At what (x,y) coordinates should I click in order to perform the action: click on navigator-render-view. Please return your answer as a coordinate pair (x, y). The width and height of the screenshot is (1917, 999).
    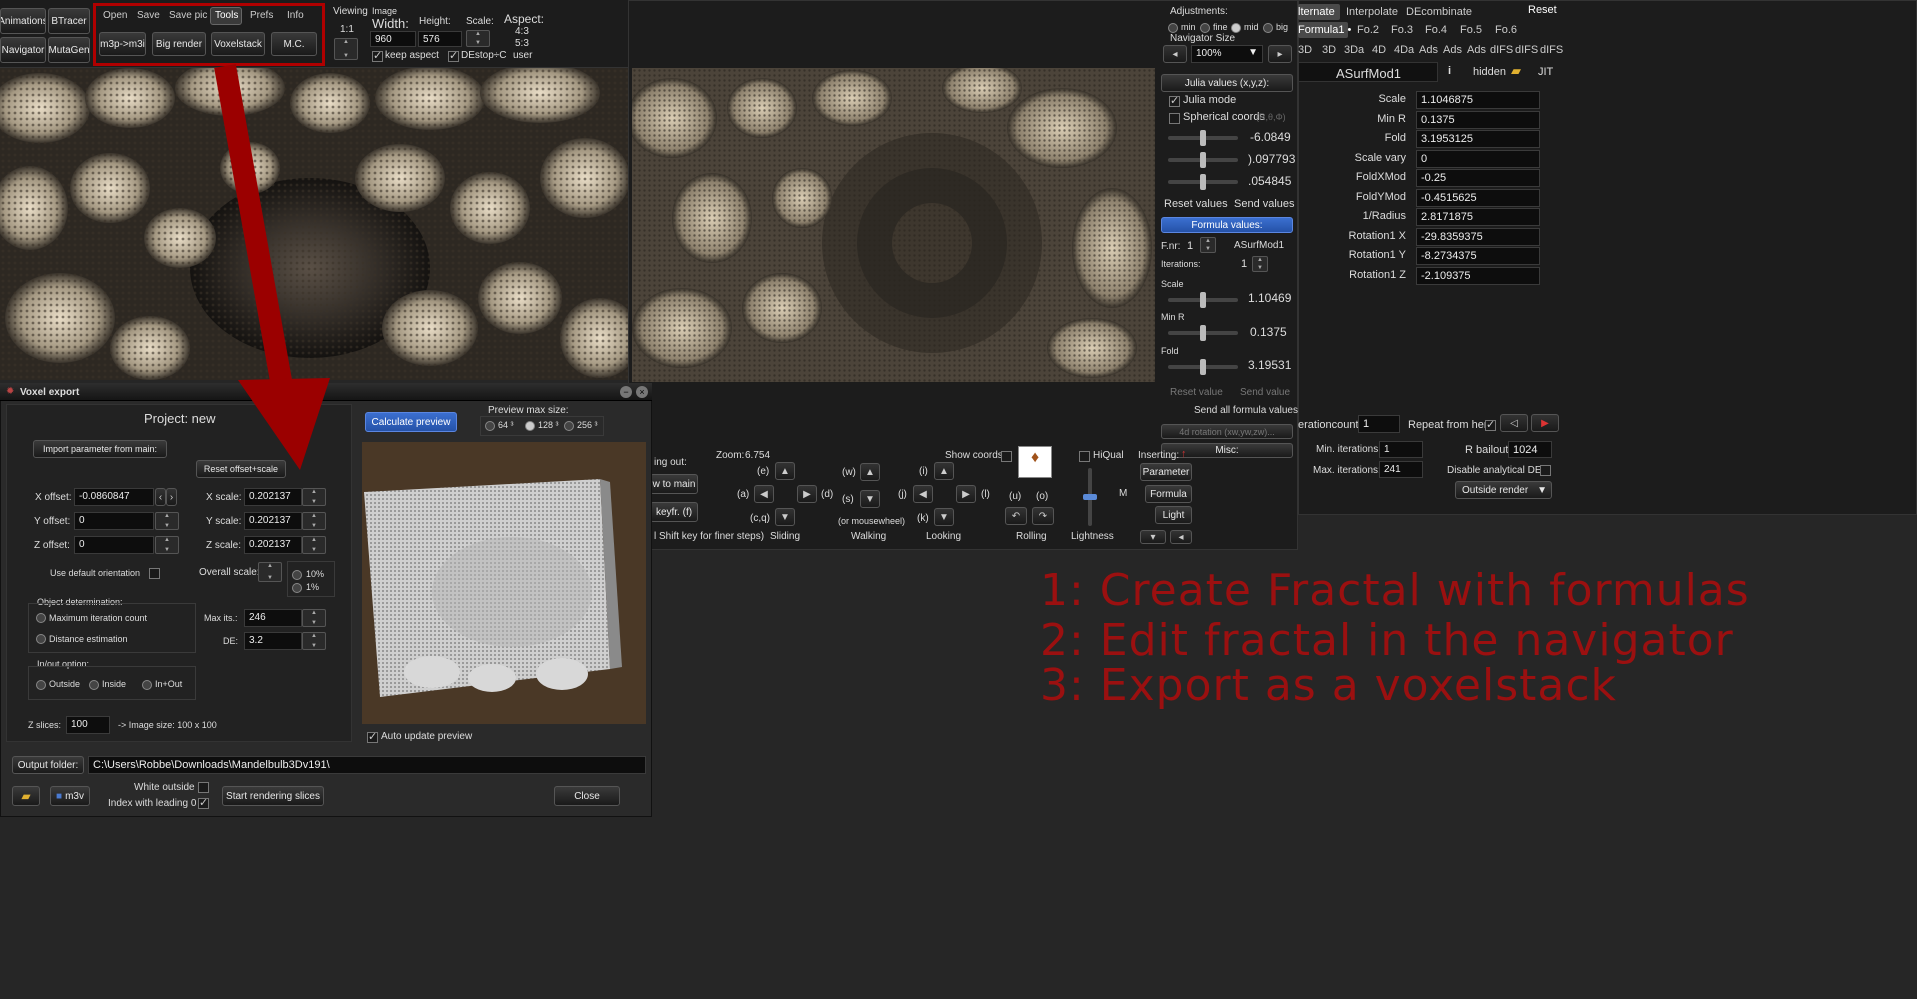
    Looking at the image, I should click on (893, 225).